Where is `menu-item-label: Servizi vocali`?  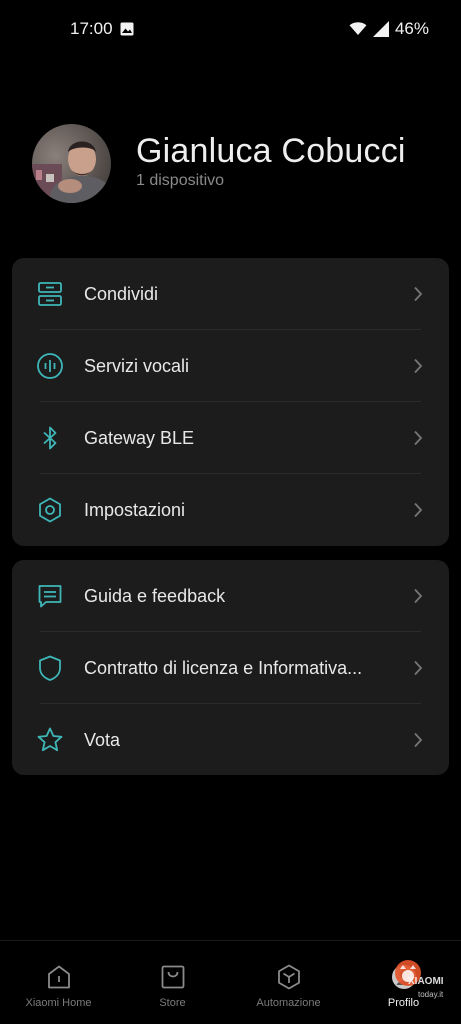
menu-item-label: Servizi vocali is located at coordinates (137, 365).